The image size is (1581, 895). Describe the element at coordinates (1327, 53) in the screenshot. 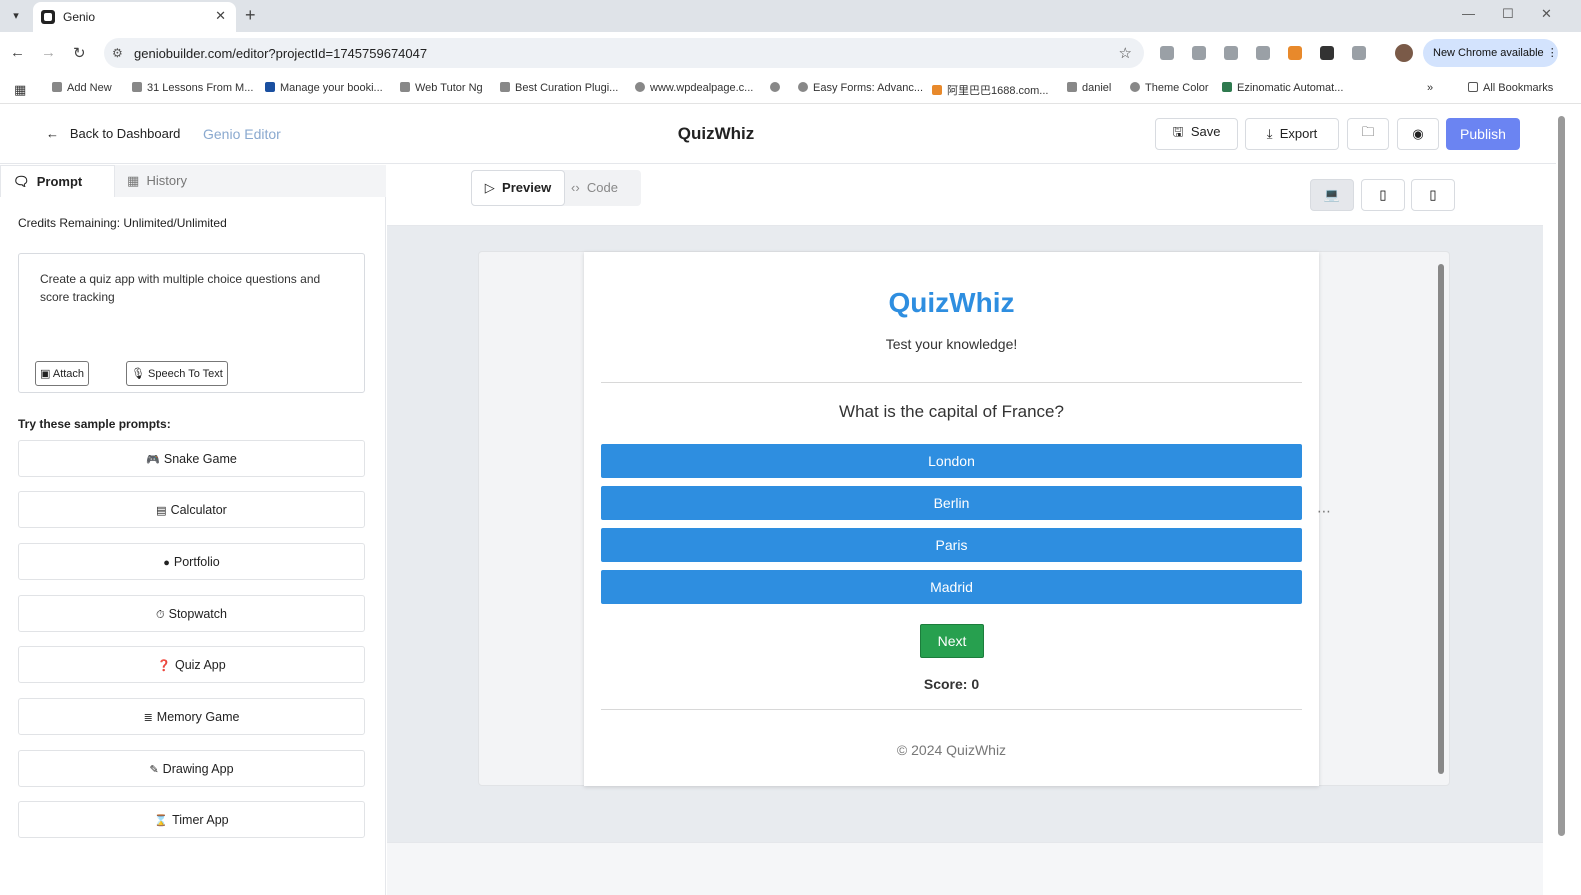

I see `extension-r-icon` at that location.